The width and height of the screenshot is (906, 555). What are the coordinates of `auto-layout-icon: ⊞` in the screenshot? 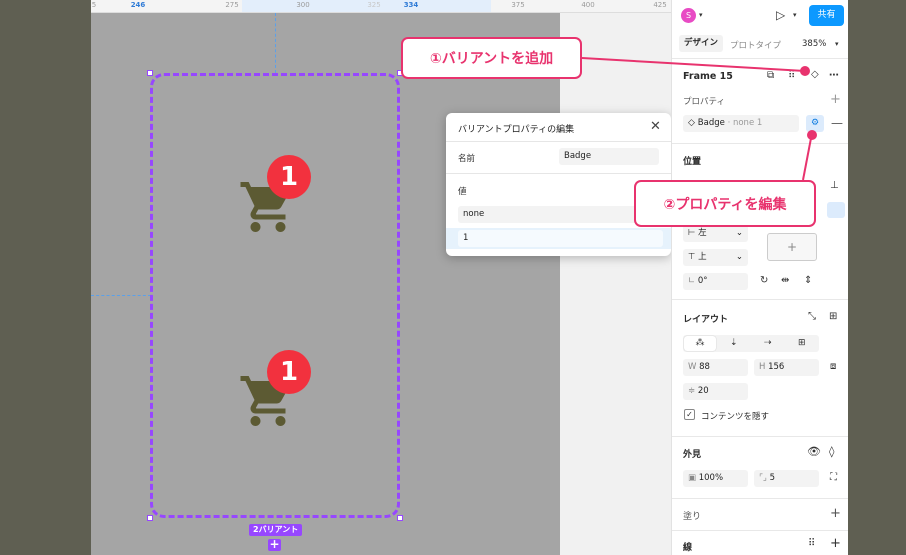 It's located at (833, 317).